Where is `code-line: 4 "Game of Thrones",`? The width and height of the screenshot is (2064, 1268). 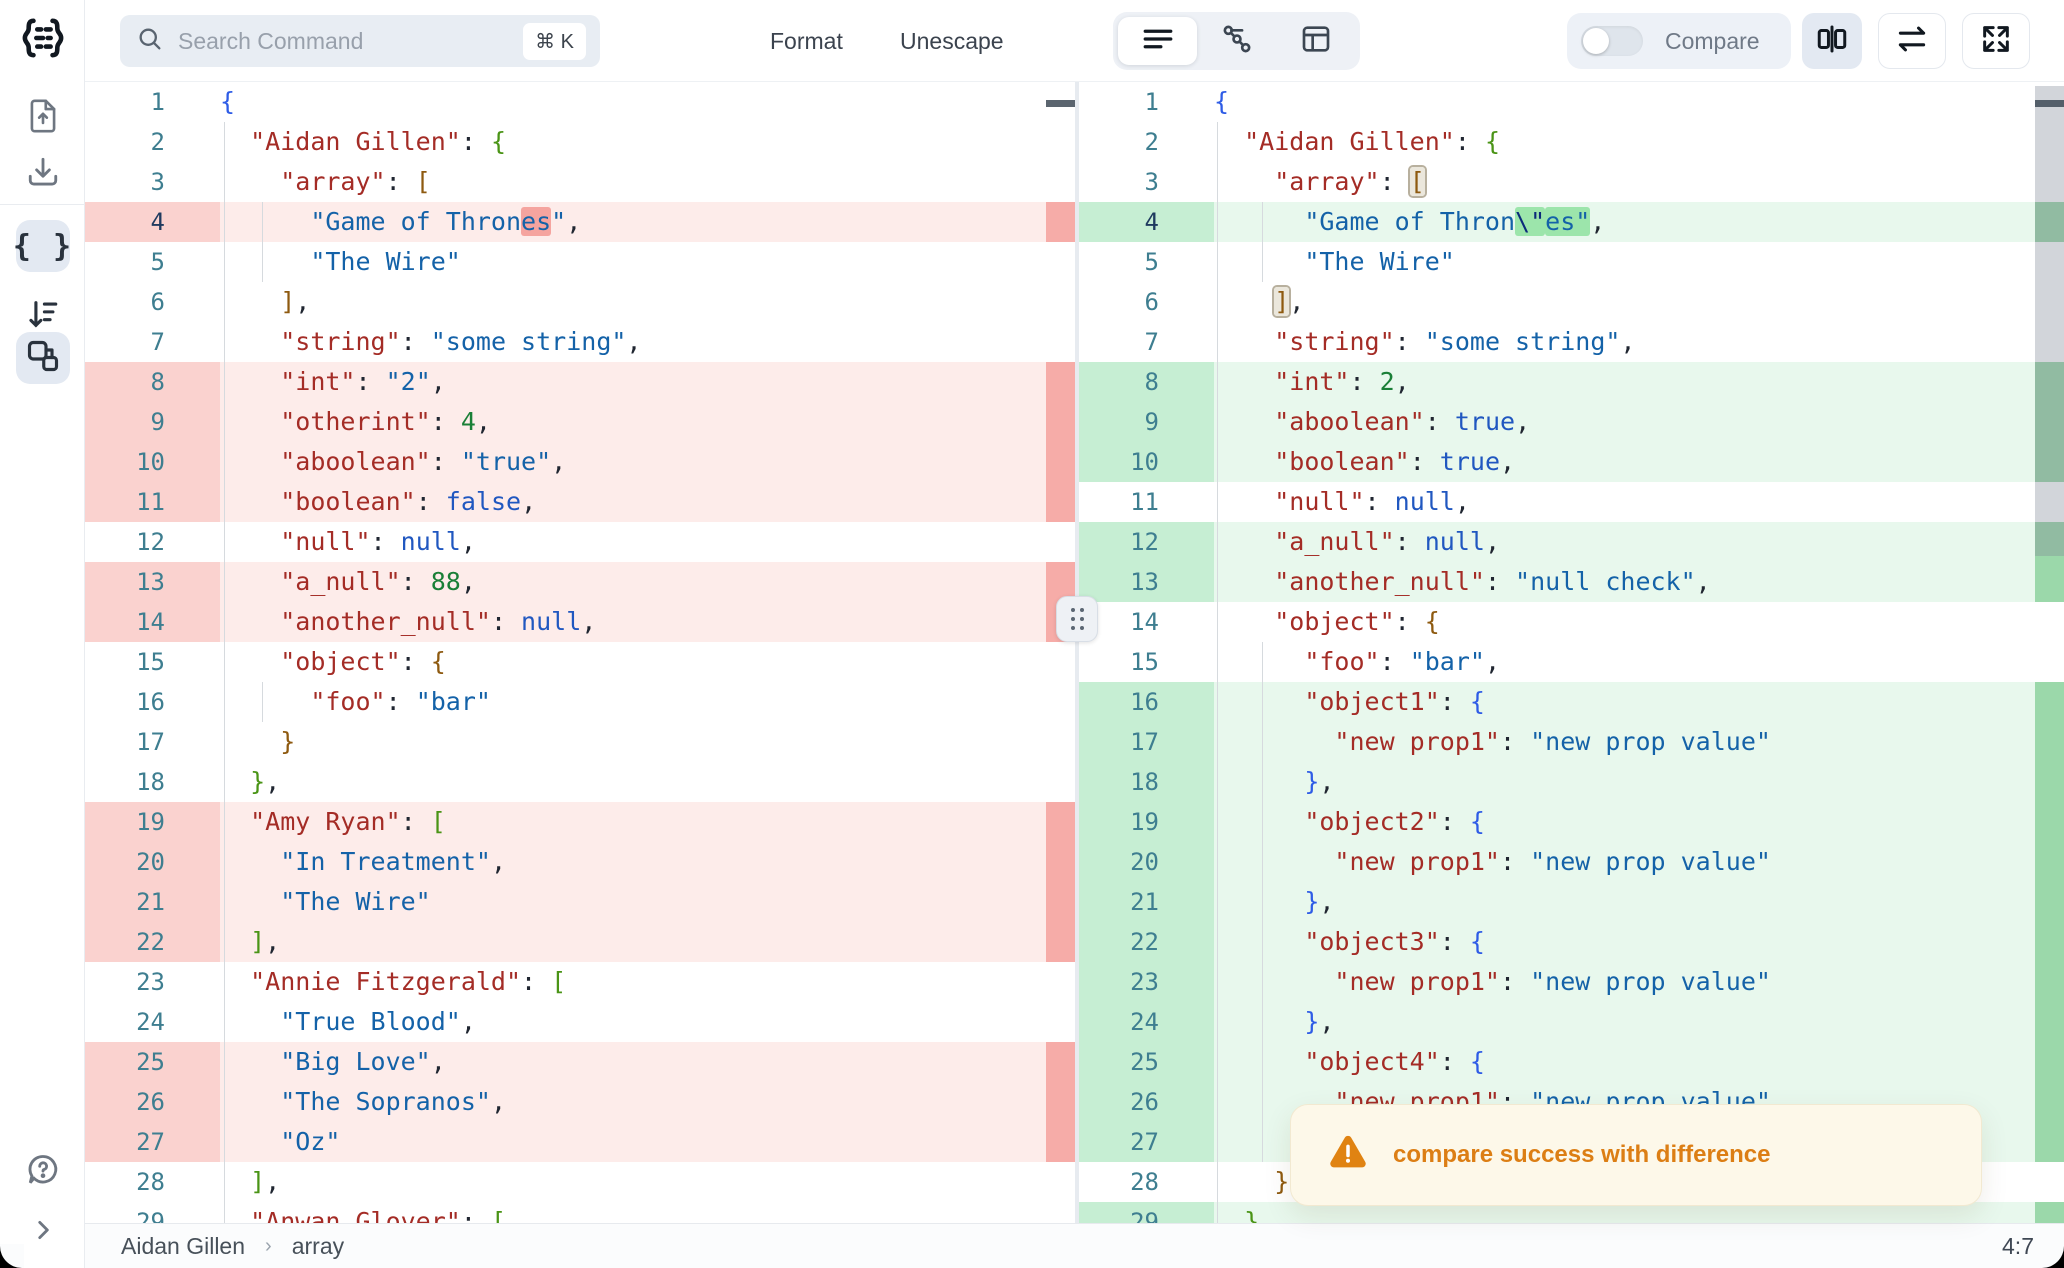
code-line: 4 "Game of Thrones", is located at coordinates (580, 222).